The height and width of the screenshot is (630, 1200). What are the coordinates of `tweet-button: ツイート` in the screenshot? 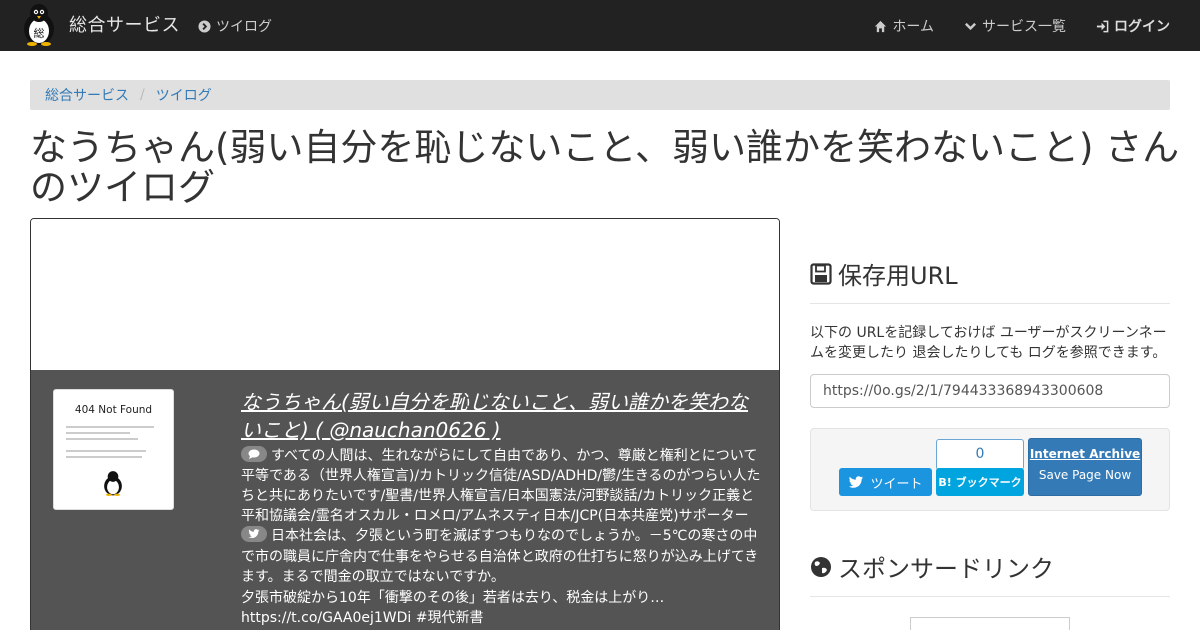 It's located at (885, 482).